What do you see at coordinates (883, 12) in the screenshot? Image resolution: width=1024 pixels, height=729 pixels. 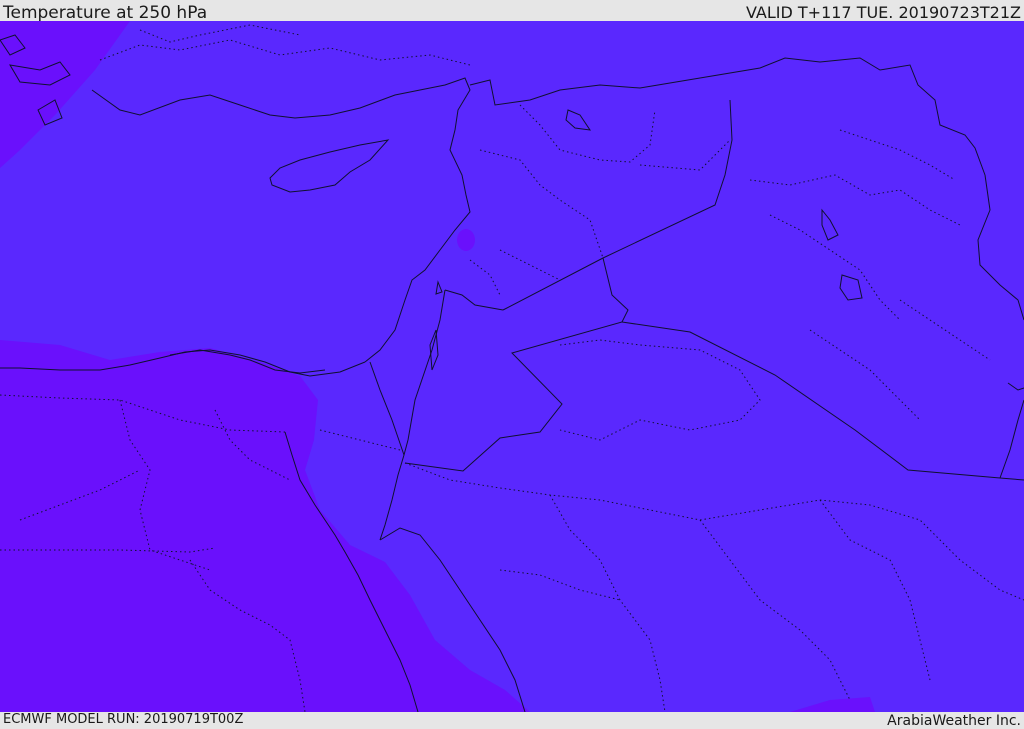 I see `valid-time: VALID T+117 TUE. 20190723T21Z` at bounding box center [883, 12].